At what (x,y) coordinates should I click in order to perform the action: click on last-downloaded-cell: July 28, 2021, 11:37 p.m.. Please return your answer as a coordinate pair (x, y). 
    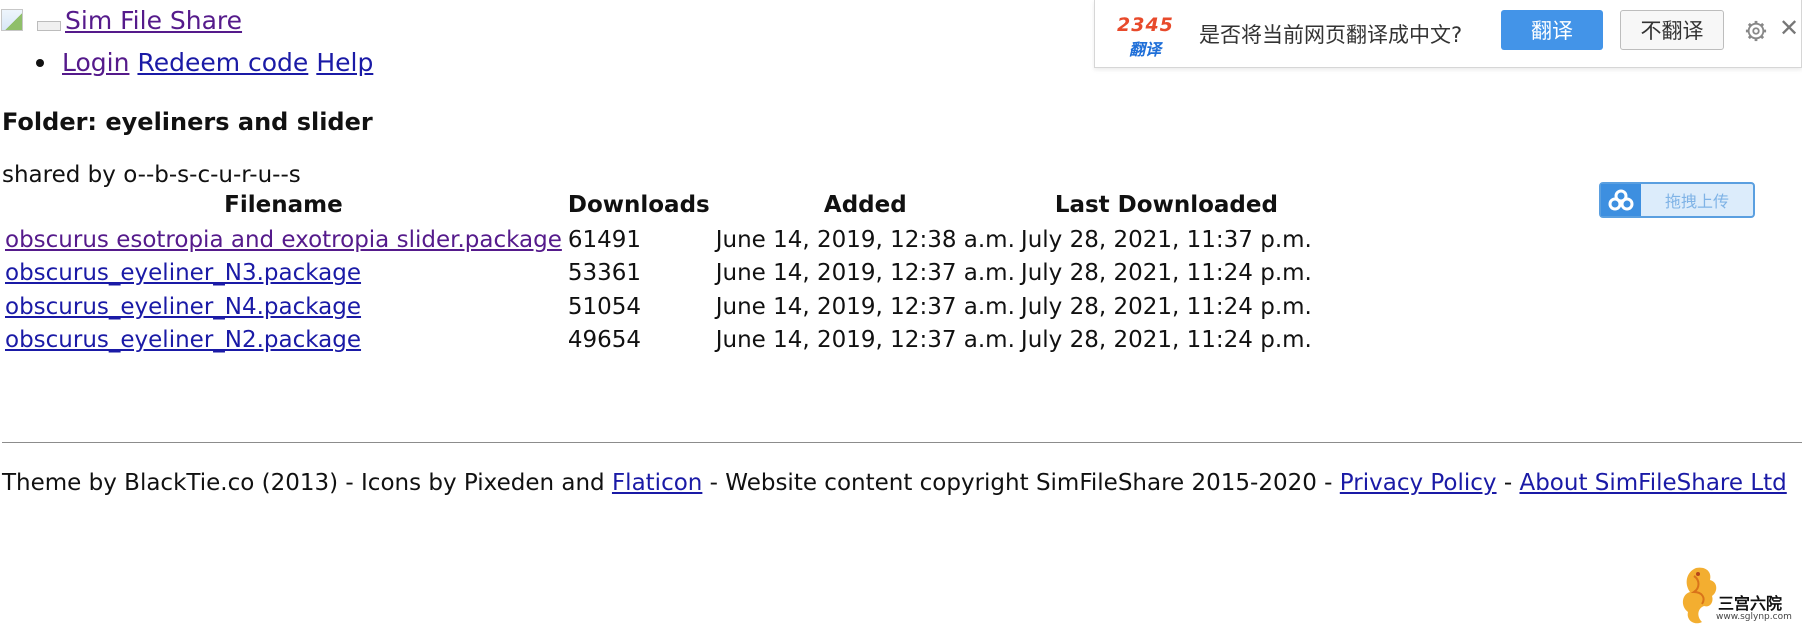
    Looking at the image, I should click on (1166, 240).